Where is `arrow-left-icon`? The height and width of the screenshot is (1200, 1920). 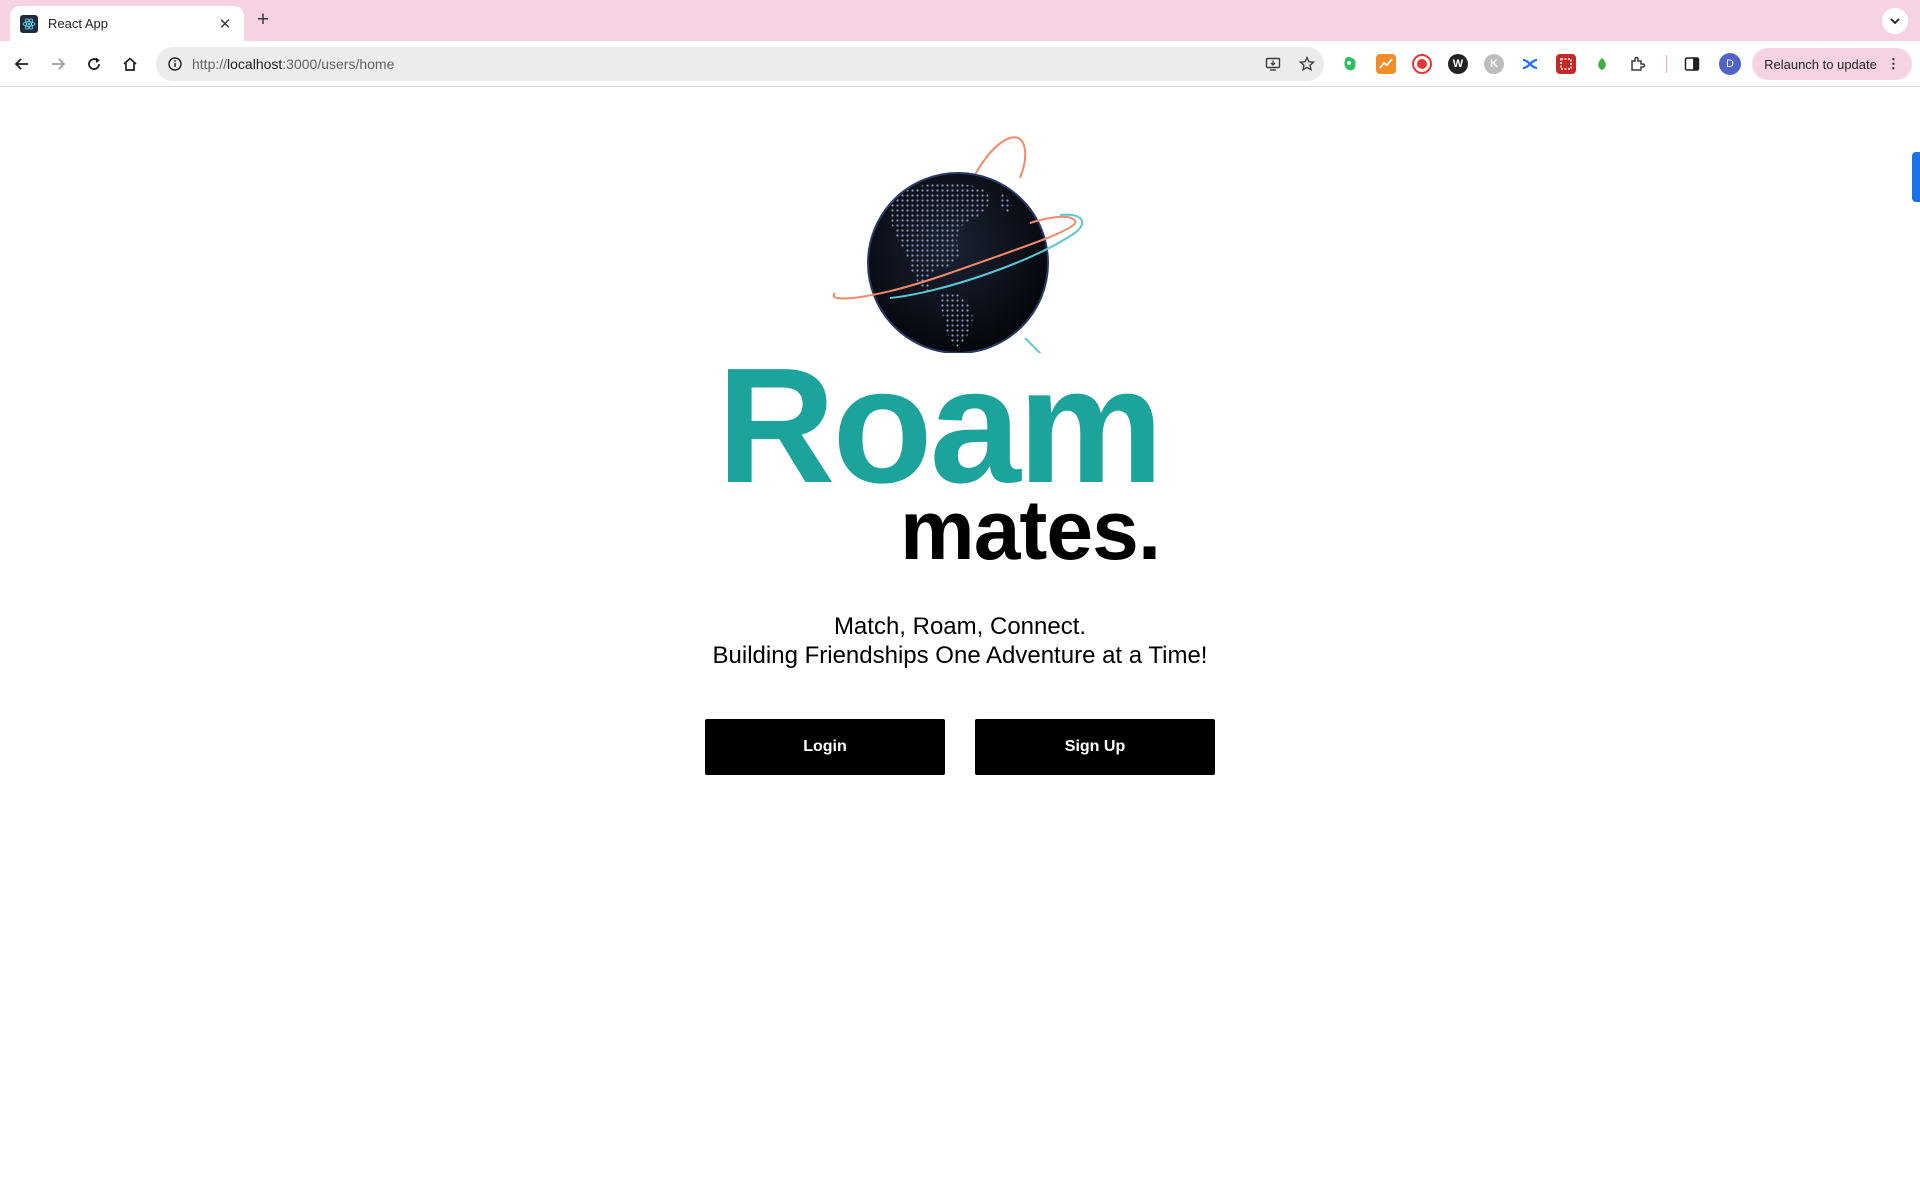
arrow-left-icon is located at coordinates (21, 64).